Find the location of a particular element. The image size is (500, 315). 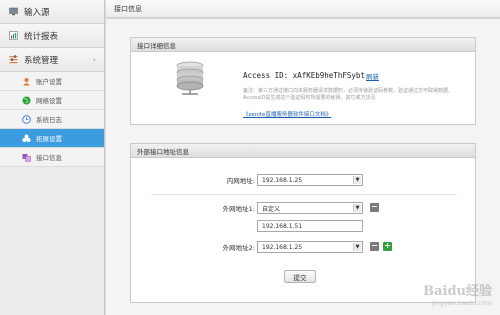

external-address-1-label: 外网地址1: is located at coordinates (238, 209).